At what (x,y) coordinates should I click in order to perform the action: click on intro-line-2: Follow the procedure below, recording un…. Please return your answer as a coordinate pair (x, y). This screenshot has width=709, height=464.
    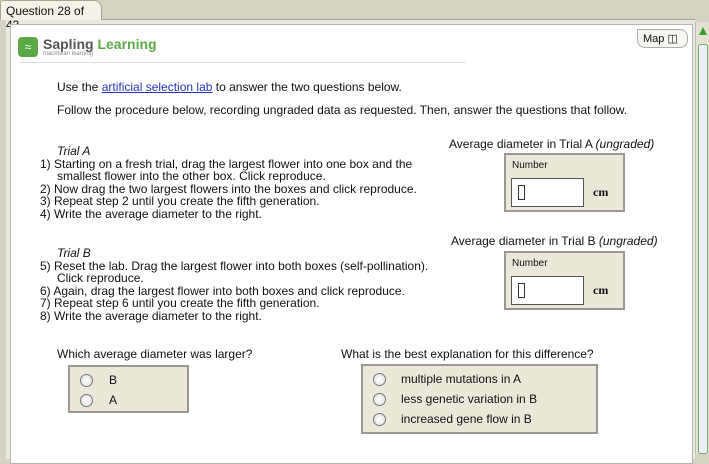
    Looking at the image, I should click on (342, 110).